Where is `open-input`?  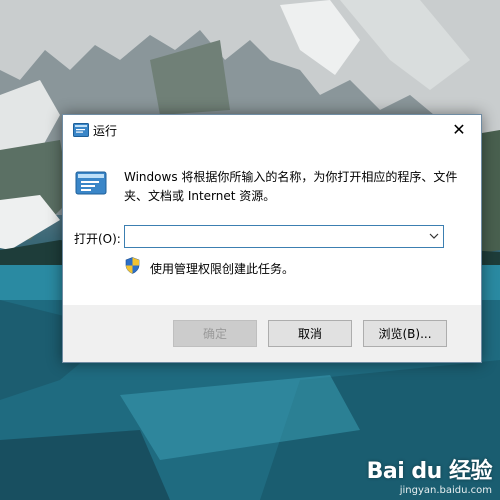 open-input is located at coordinates (273, 236).